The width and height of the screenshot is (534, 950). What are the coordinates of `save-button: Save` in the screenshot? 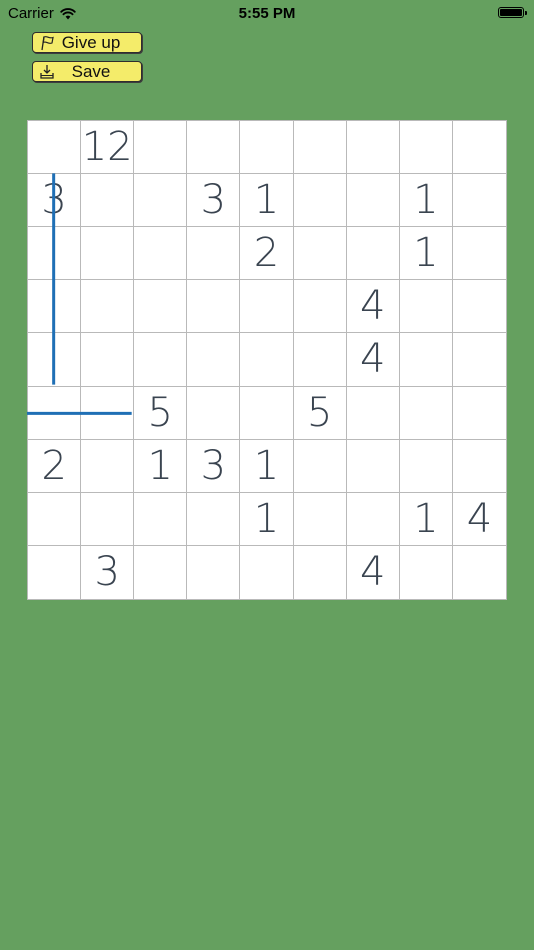 It's located at (87, 71).